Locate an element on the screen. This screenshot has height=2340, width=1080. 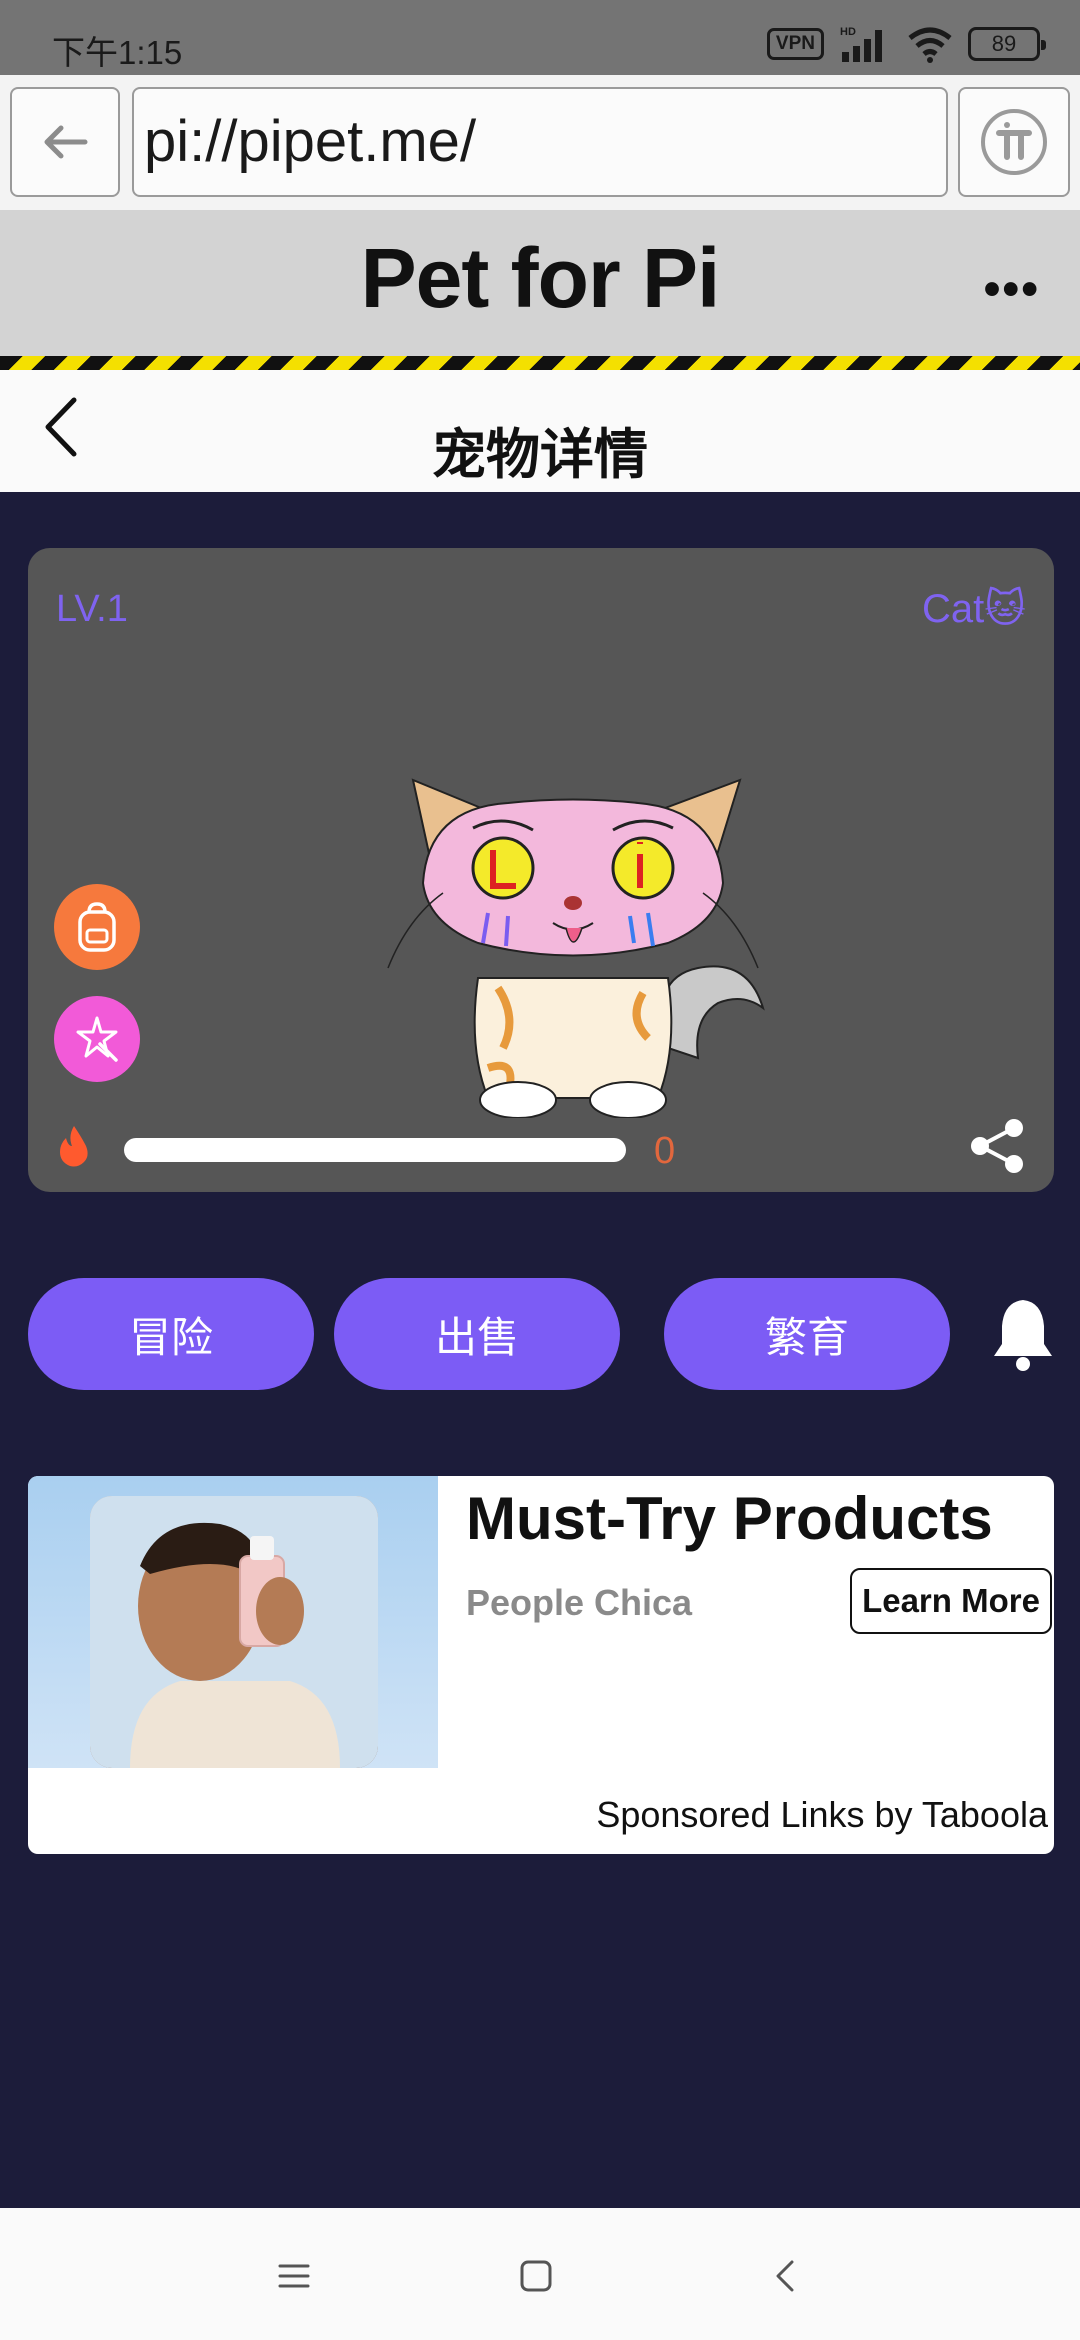
vpn-icon: VPN is located at coordinates (795, 44).